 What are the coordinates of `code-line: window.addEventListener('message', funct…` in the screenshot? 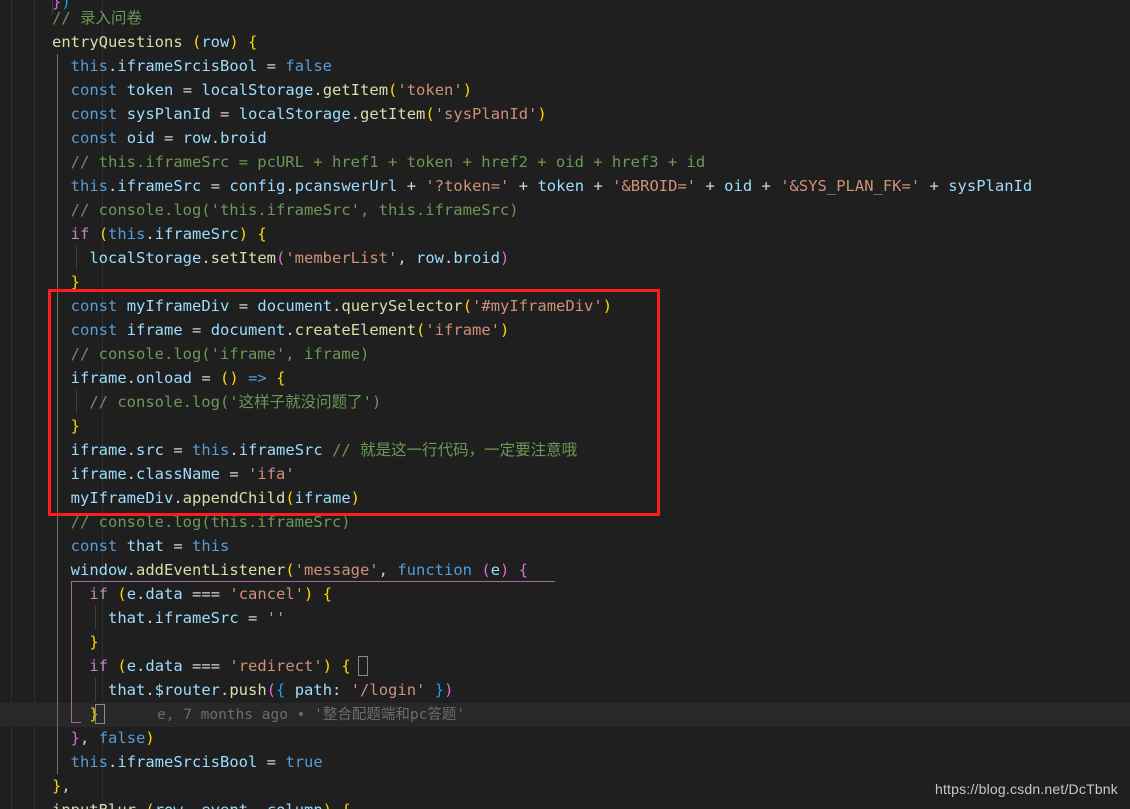 It's located at (565, 570).